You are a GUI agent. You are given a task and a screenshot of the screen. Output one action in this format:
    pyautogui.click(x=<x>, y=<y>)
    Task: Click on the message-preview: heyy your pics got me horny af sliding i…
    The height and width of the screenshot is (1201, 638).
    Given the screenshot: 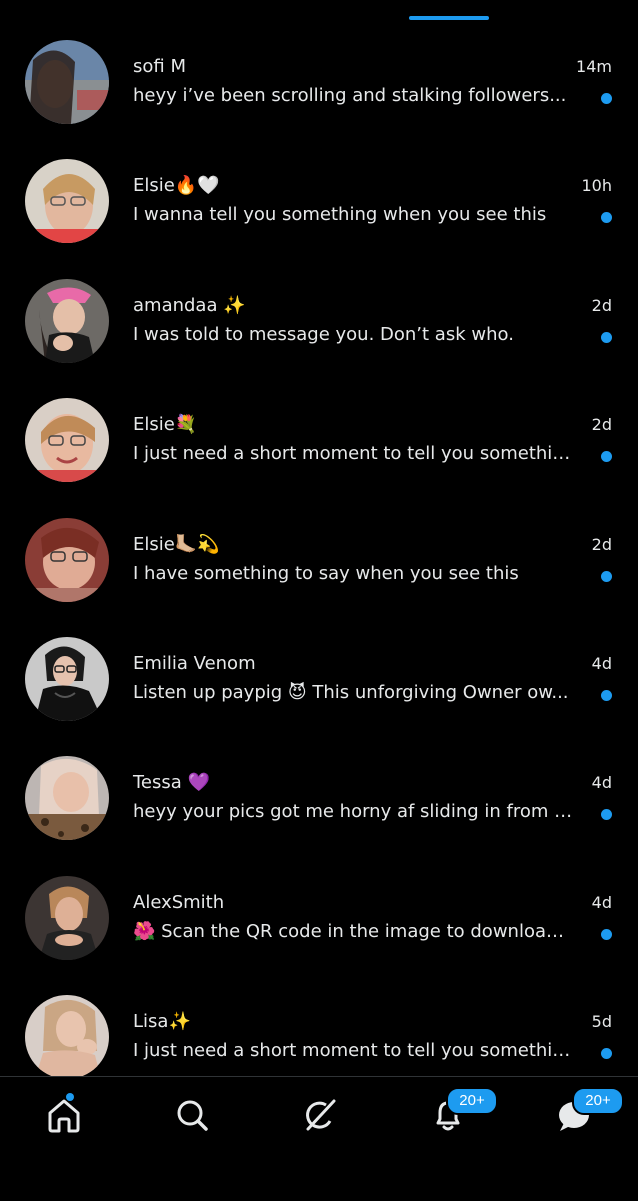 What is the action you would take?
    pyautogui.click(x=353, y=812)
    